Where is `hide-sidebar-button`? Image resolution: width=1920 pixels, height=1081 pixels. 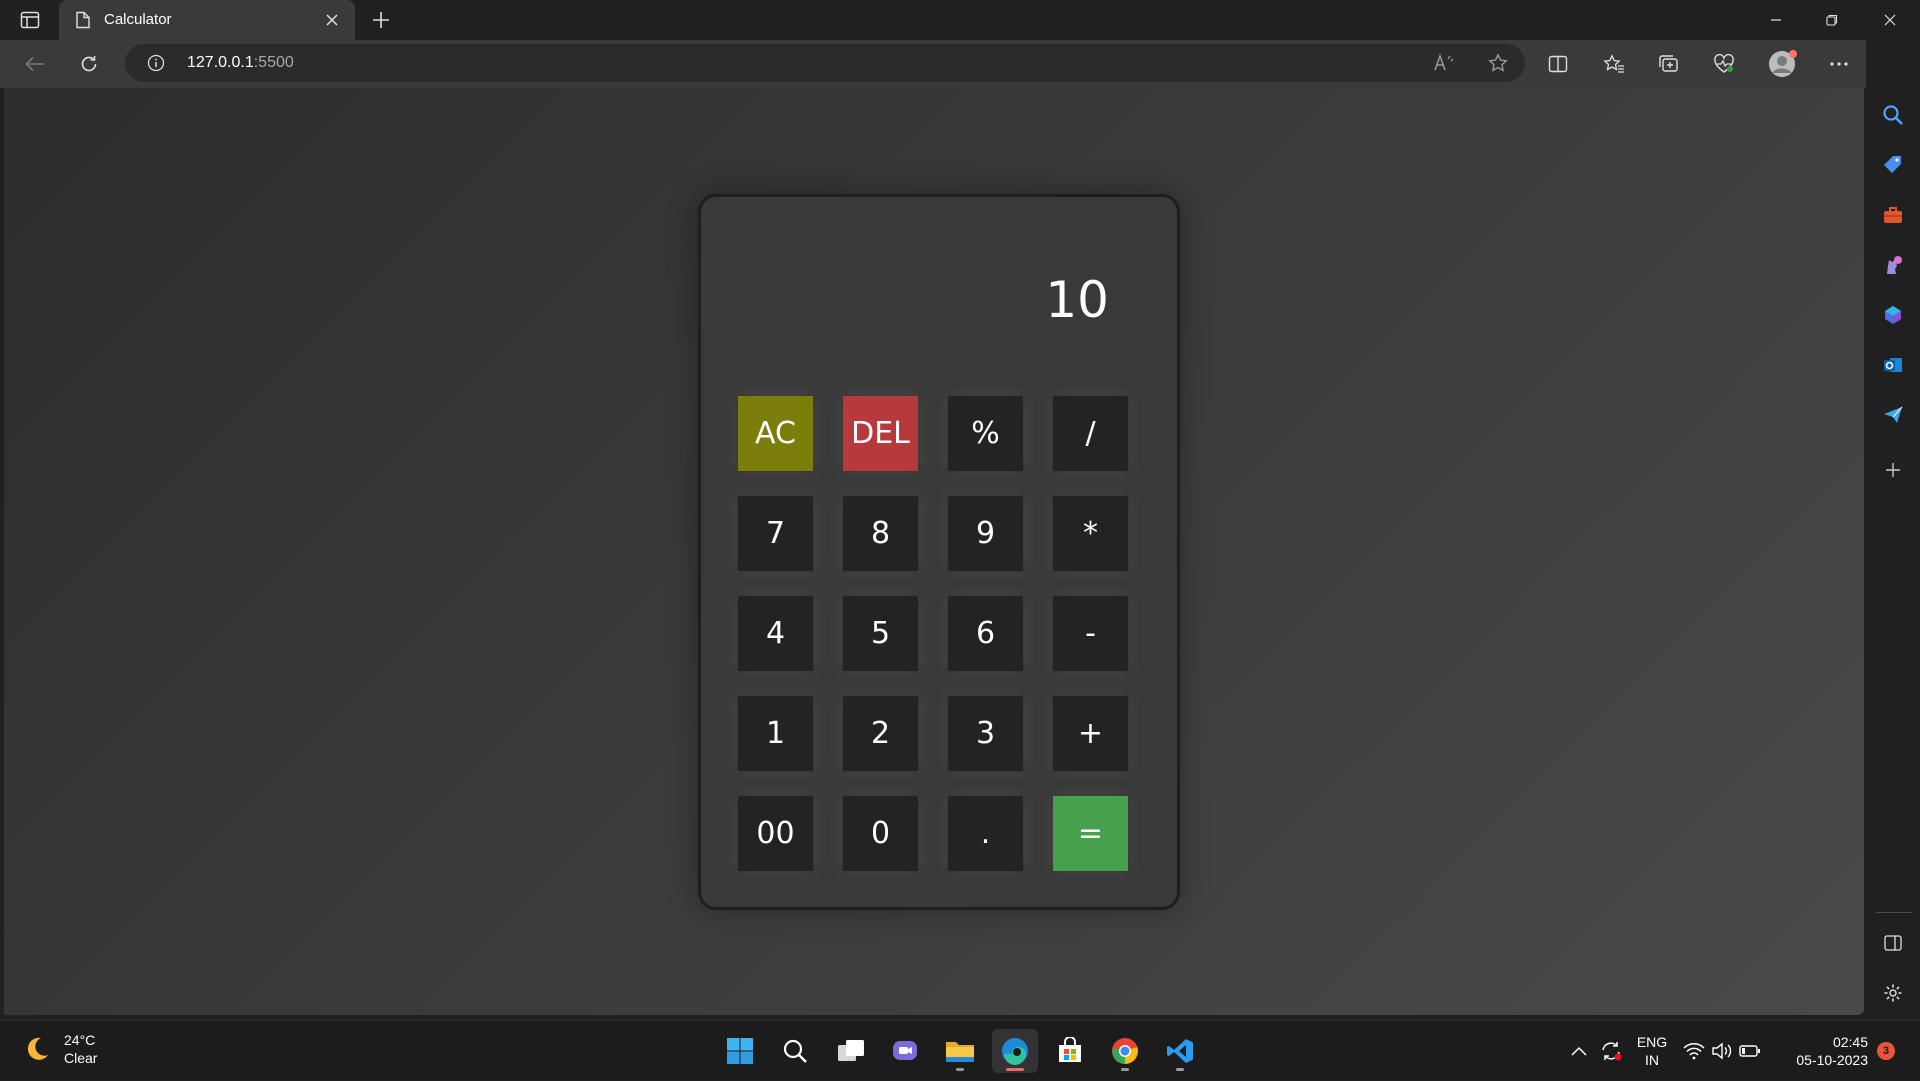 hide-sidebar-button is located at coordinates (1893, 943).